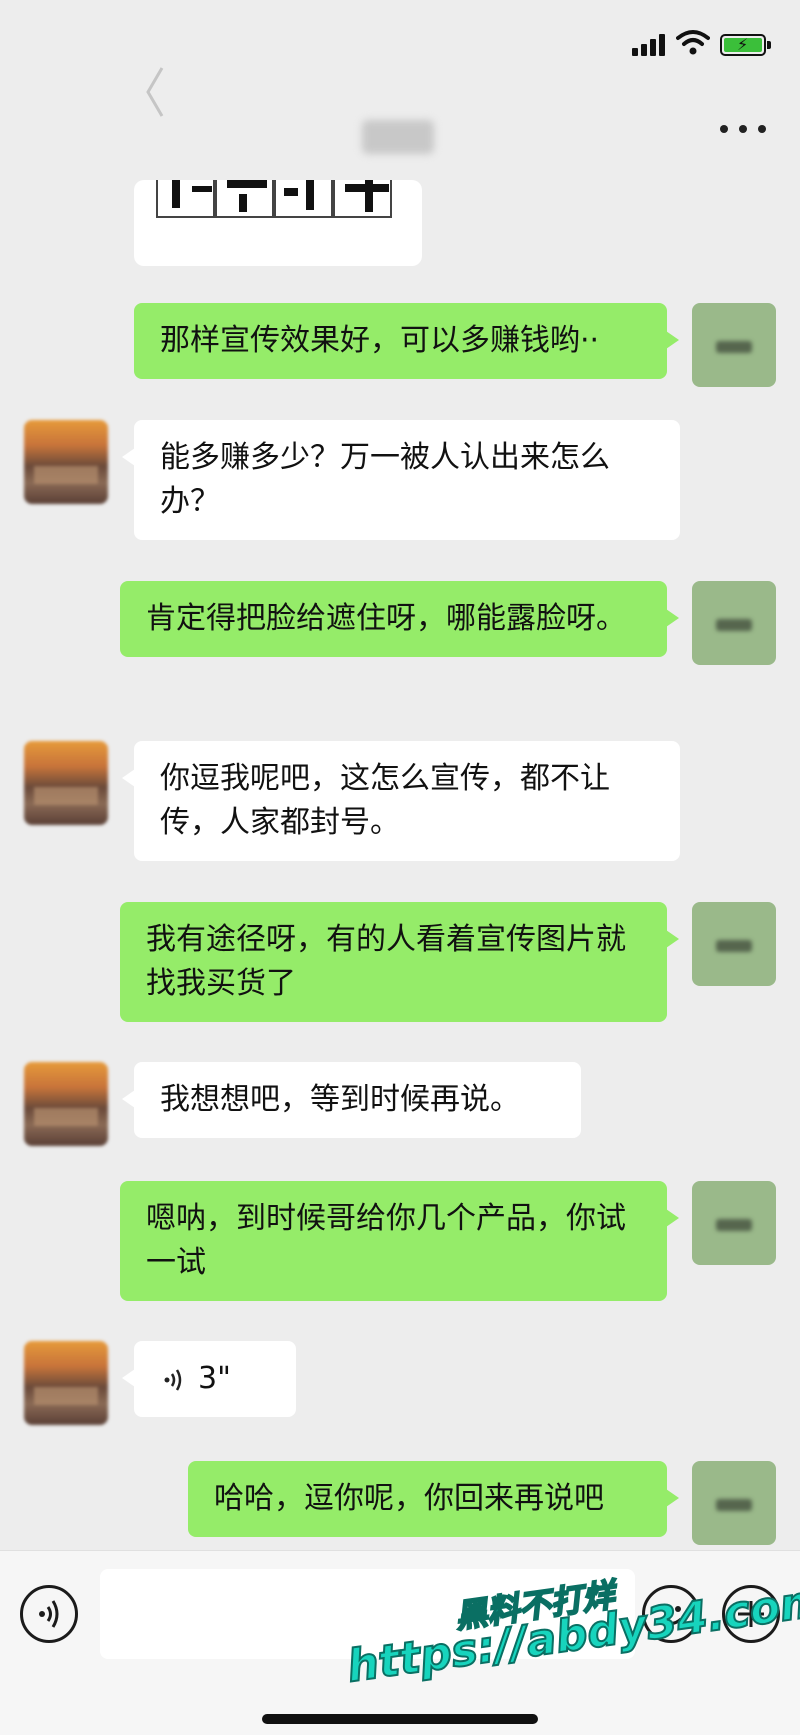 Image resolution: width=800 pixels, height=1735 pixels. Describe the element at coordinates (743, 129) in the screenshot. I see `more-dots-icon` at that location.